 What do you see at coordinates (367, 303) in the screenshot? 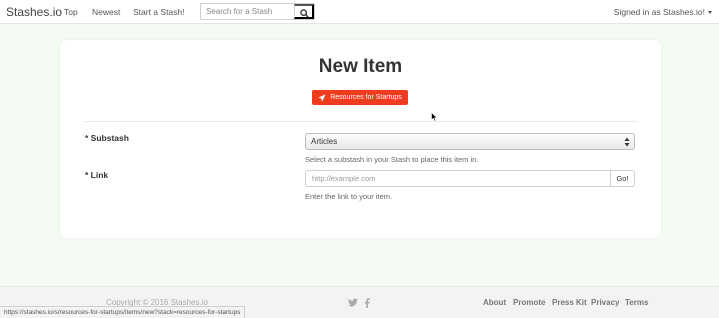
I see `facebook-icon` at bounding box center [367, 303].